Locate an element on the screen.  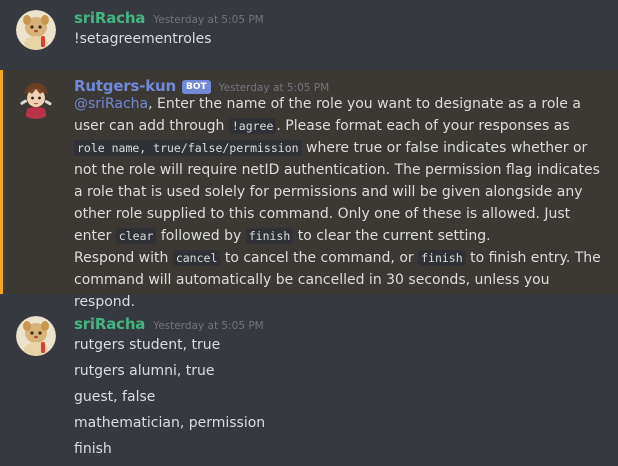
inline-code: clear is located at coordinates (136, 236).